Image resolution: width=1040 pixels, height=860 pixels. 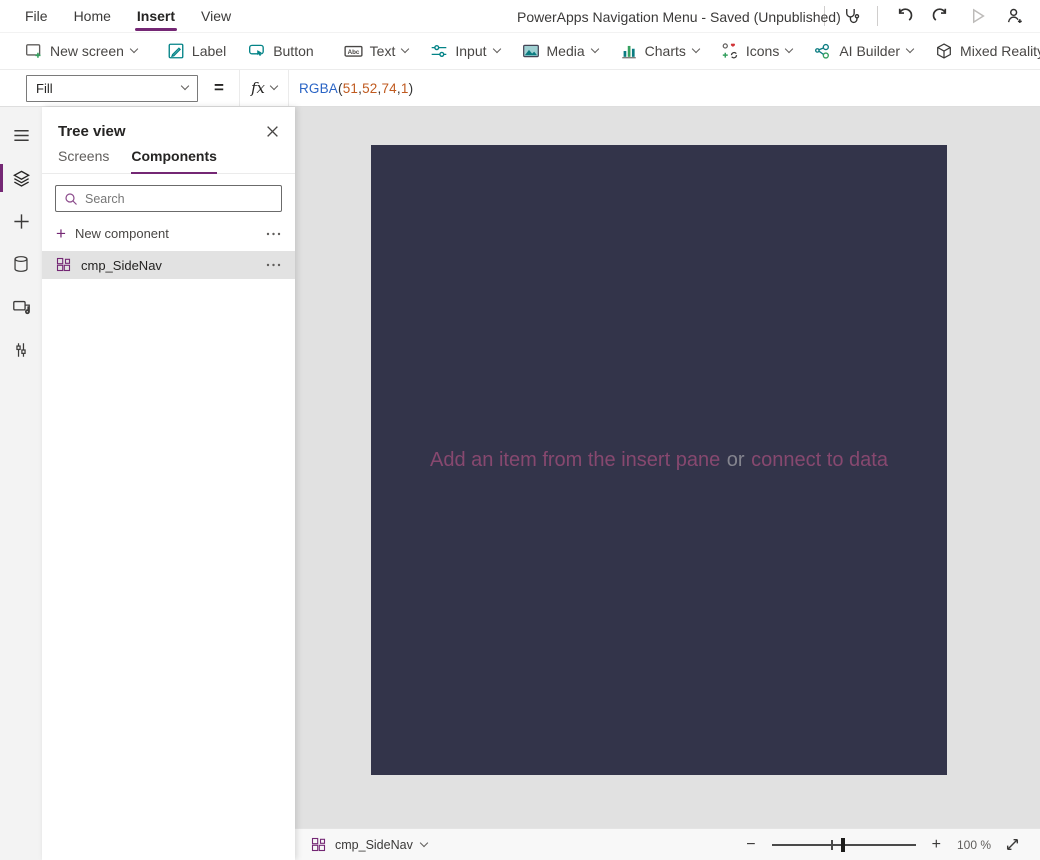 I want to click on icons-grid-icon, so click(x=730, y=51).